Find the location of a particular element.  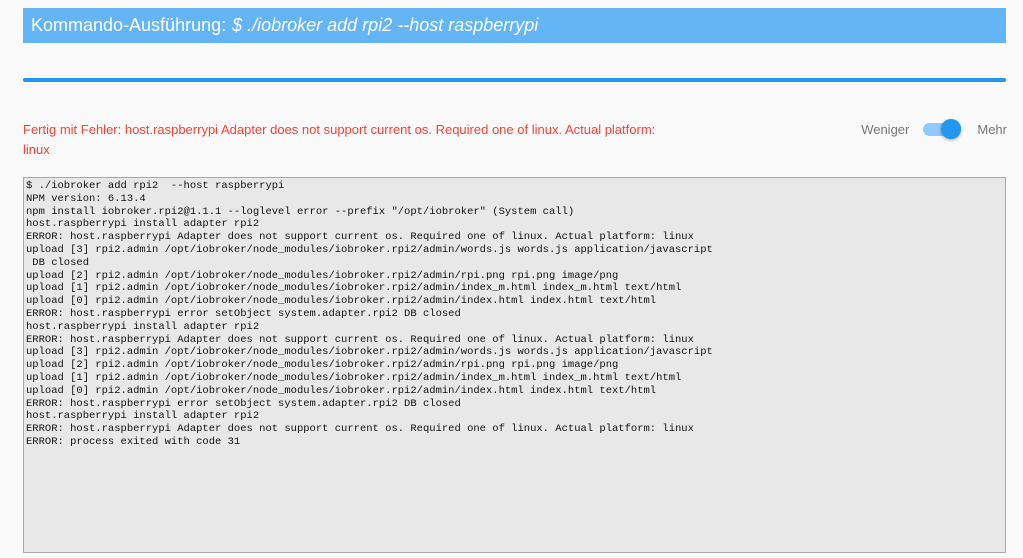

progress-bar is located at coordinates (514, 80).